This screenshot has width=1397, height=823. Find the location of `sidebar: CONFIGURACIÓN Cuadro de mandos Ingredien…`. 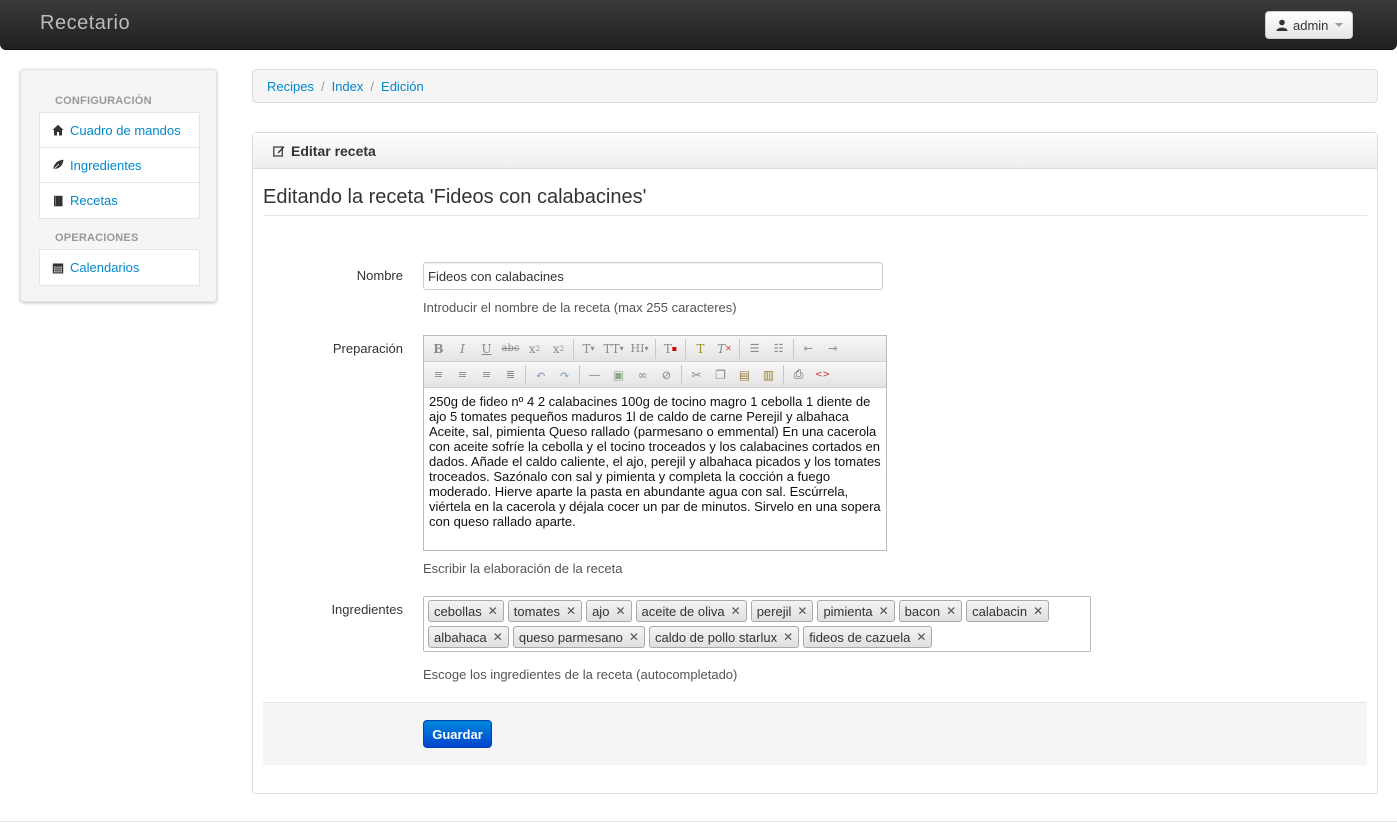

sidebar: CONFIGURACIÓN Cuadro de mandos Ingredien… is located at coordinates (118, 185).